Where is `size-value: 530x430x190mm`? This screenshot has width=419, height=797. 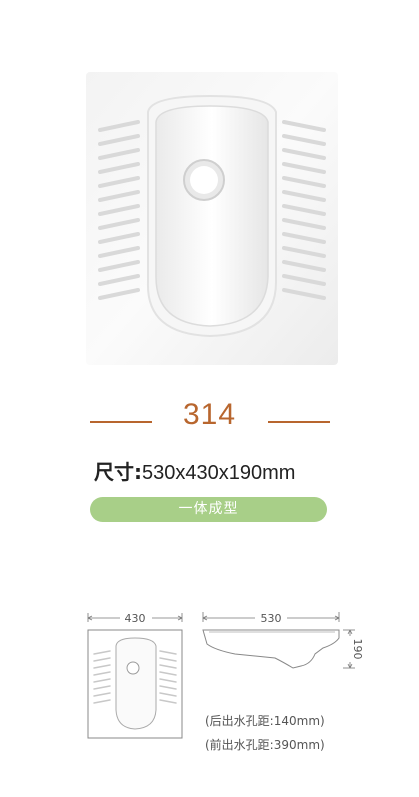 size-value: 530x430x190mm is located at coordinates (219, 473).